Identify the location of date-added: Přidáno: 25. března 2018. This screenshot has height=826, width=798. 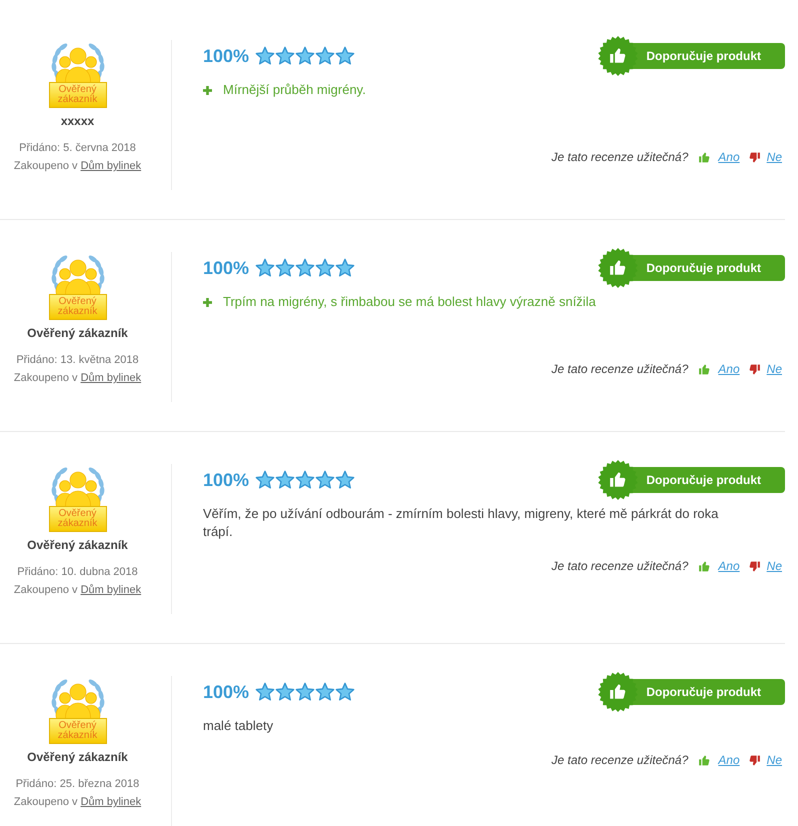
(78, 784).